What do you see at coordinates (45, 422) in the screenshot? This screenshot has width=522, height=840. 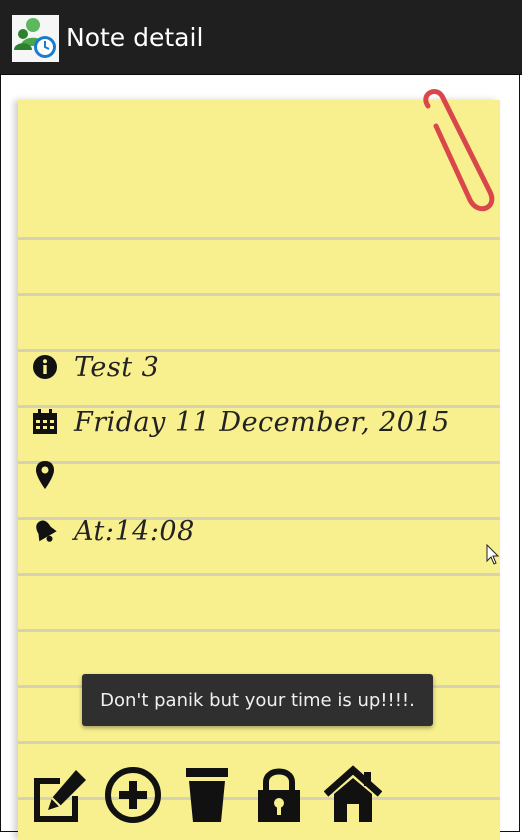 I see `calendar-icon` at bounding box center [45, 422].